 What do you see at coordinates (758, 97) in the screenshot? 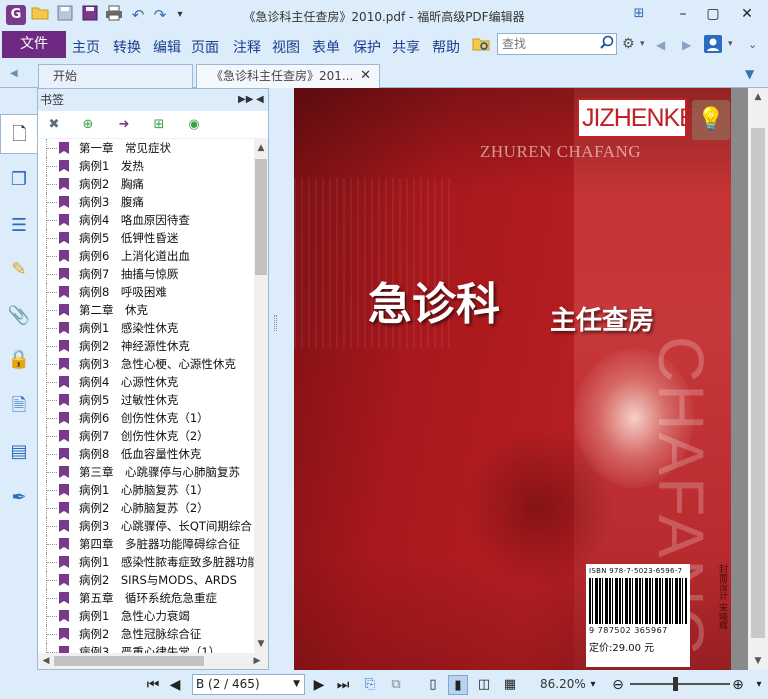
I see `viewer-scroll-up-icon: ▲` at bounding box center [758, 97].